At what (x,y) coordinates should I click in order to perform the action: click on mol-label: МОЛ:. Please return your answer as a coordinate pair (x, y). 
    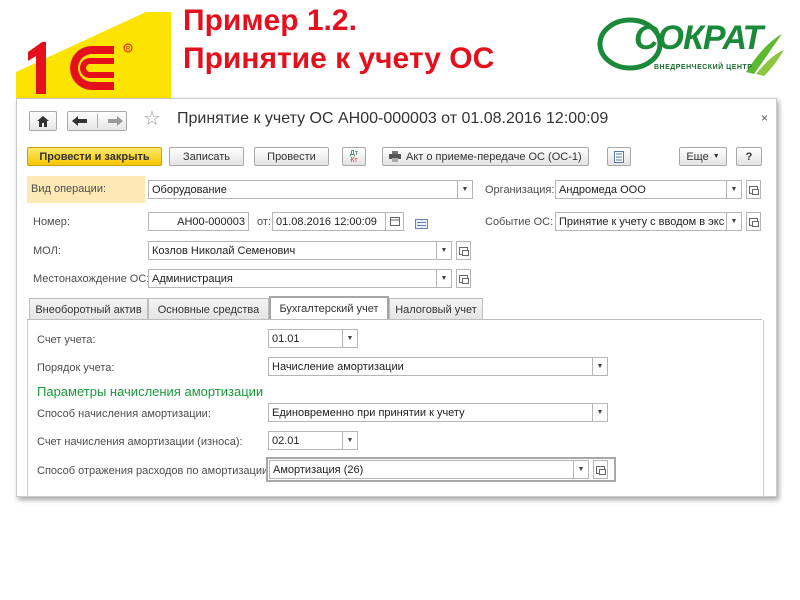
    Looking at the image, I should click on (47, 251).